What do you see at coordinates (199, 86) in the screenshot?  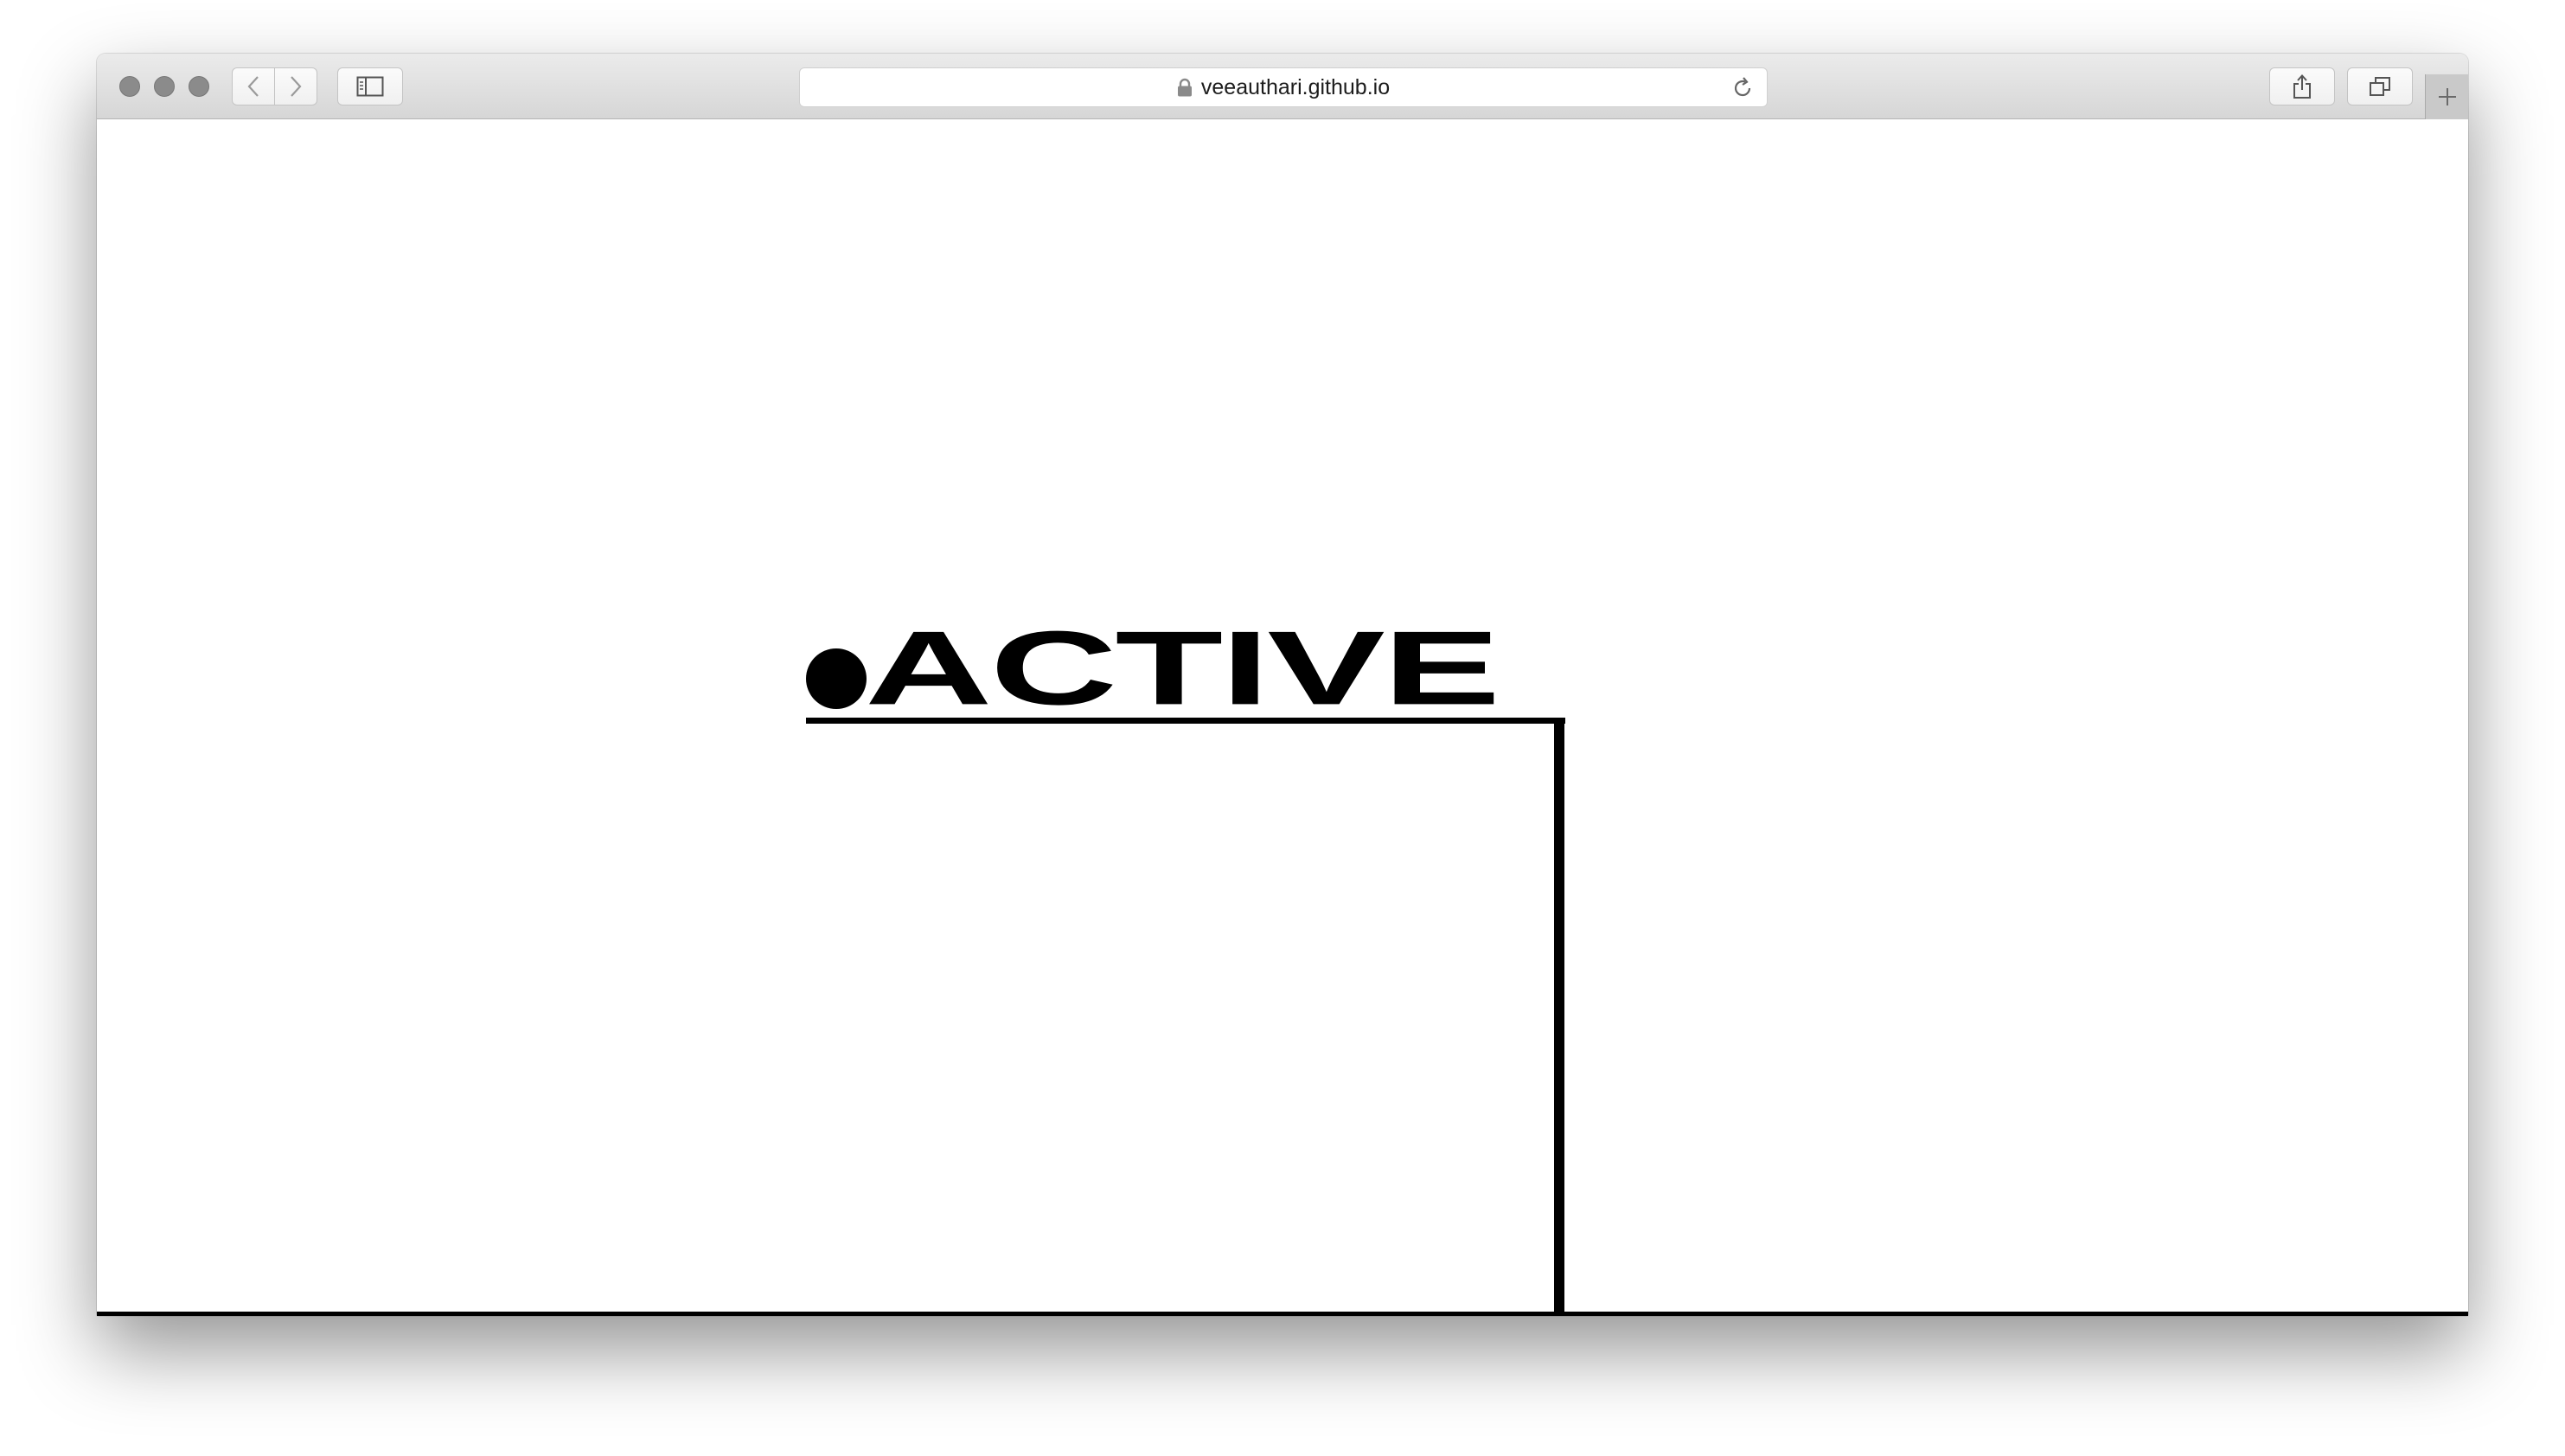 I see `zoom-window-button` at bounding box center [199, 86].